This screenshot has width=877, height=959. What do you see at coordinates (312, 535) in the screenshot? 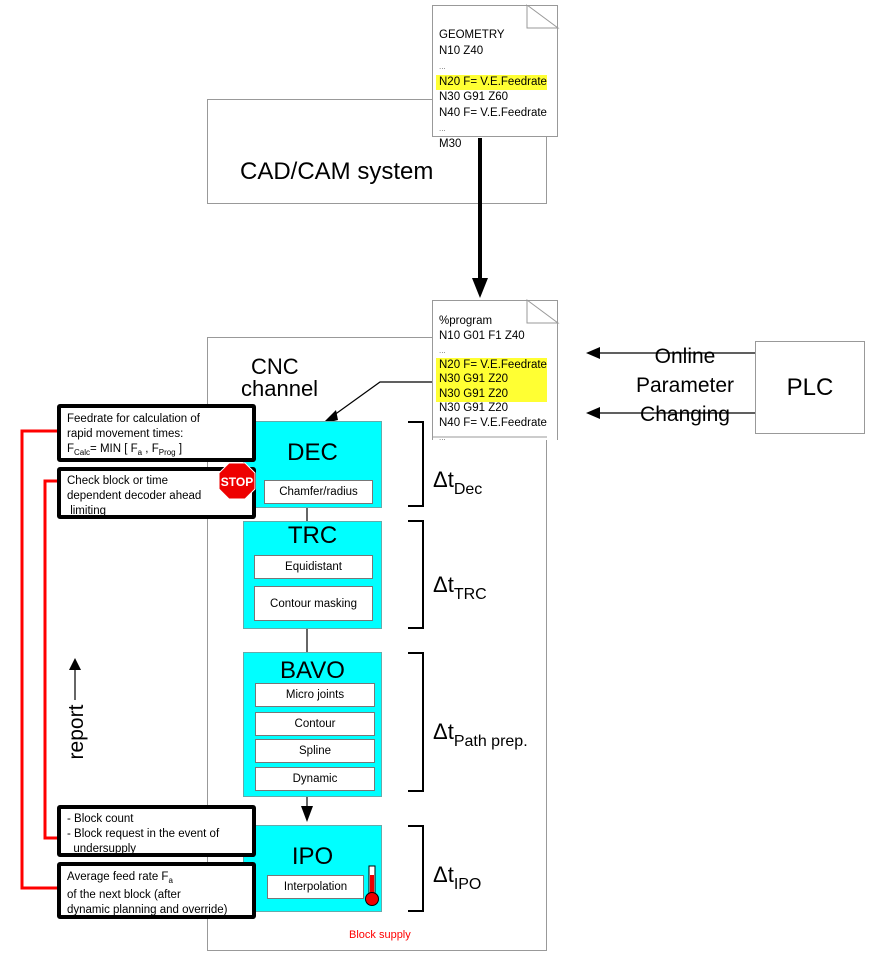
I see `trc-title: TRC` at bounding box center [312, 535].